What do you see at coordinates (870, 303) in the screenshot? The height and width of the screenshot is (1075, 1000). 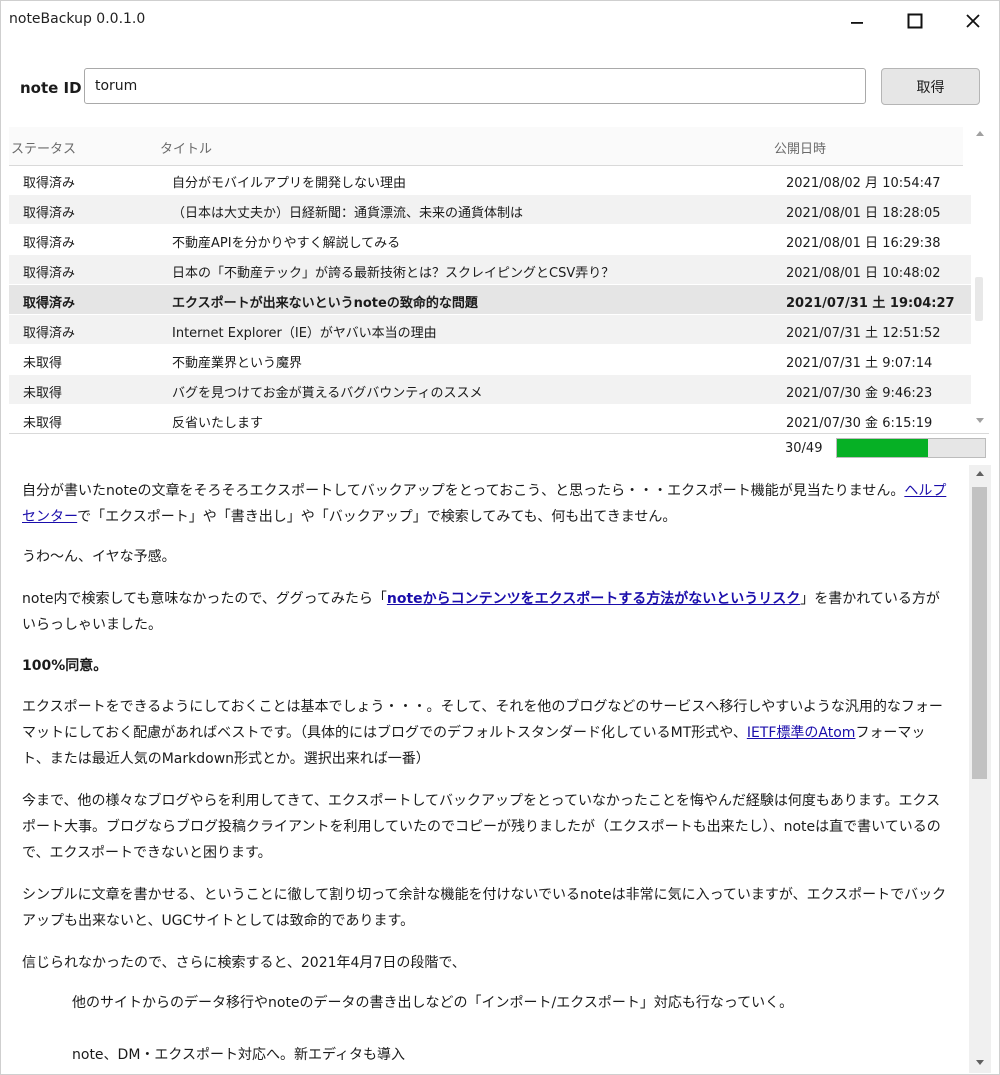 I see `row-date: 2021/07/31 土 19:04:27` at bounding box center [870, 303].